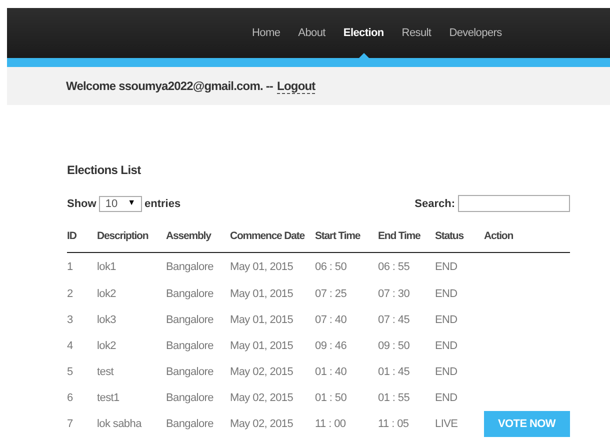 This screenshot has width=610, height=445. What do you see at coordinates (346, 372) in the screenshot?
I see `table-cell: 01 : 40` at bounding box center [346, 372].